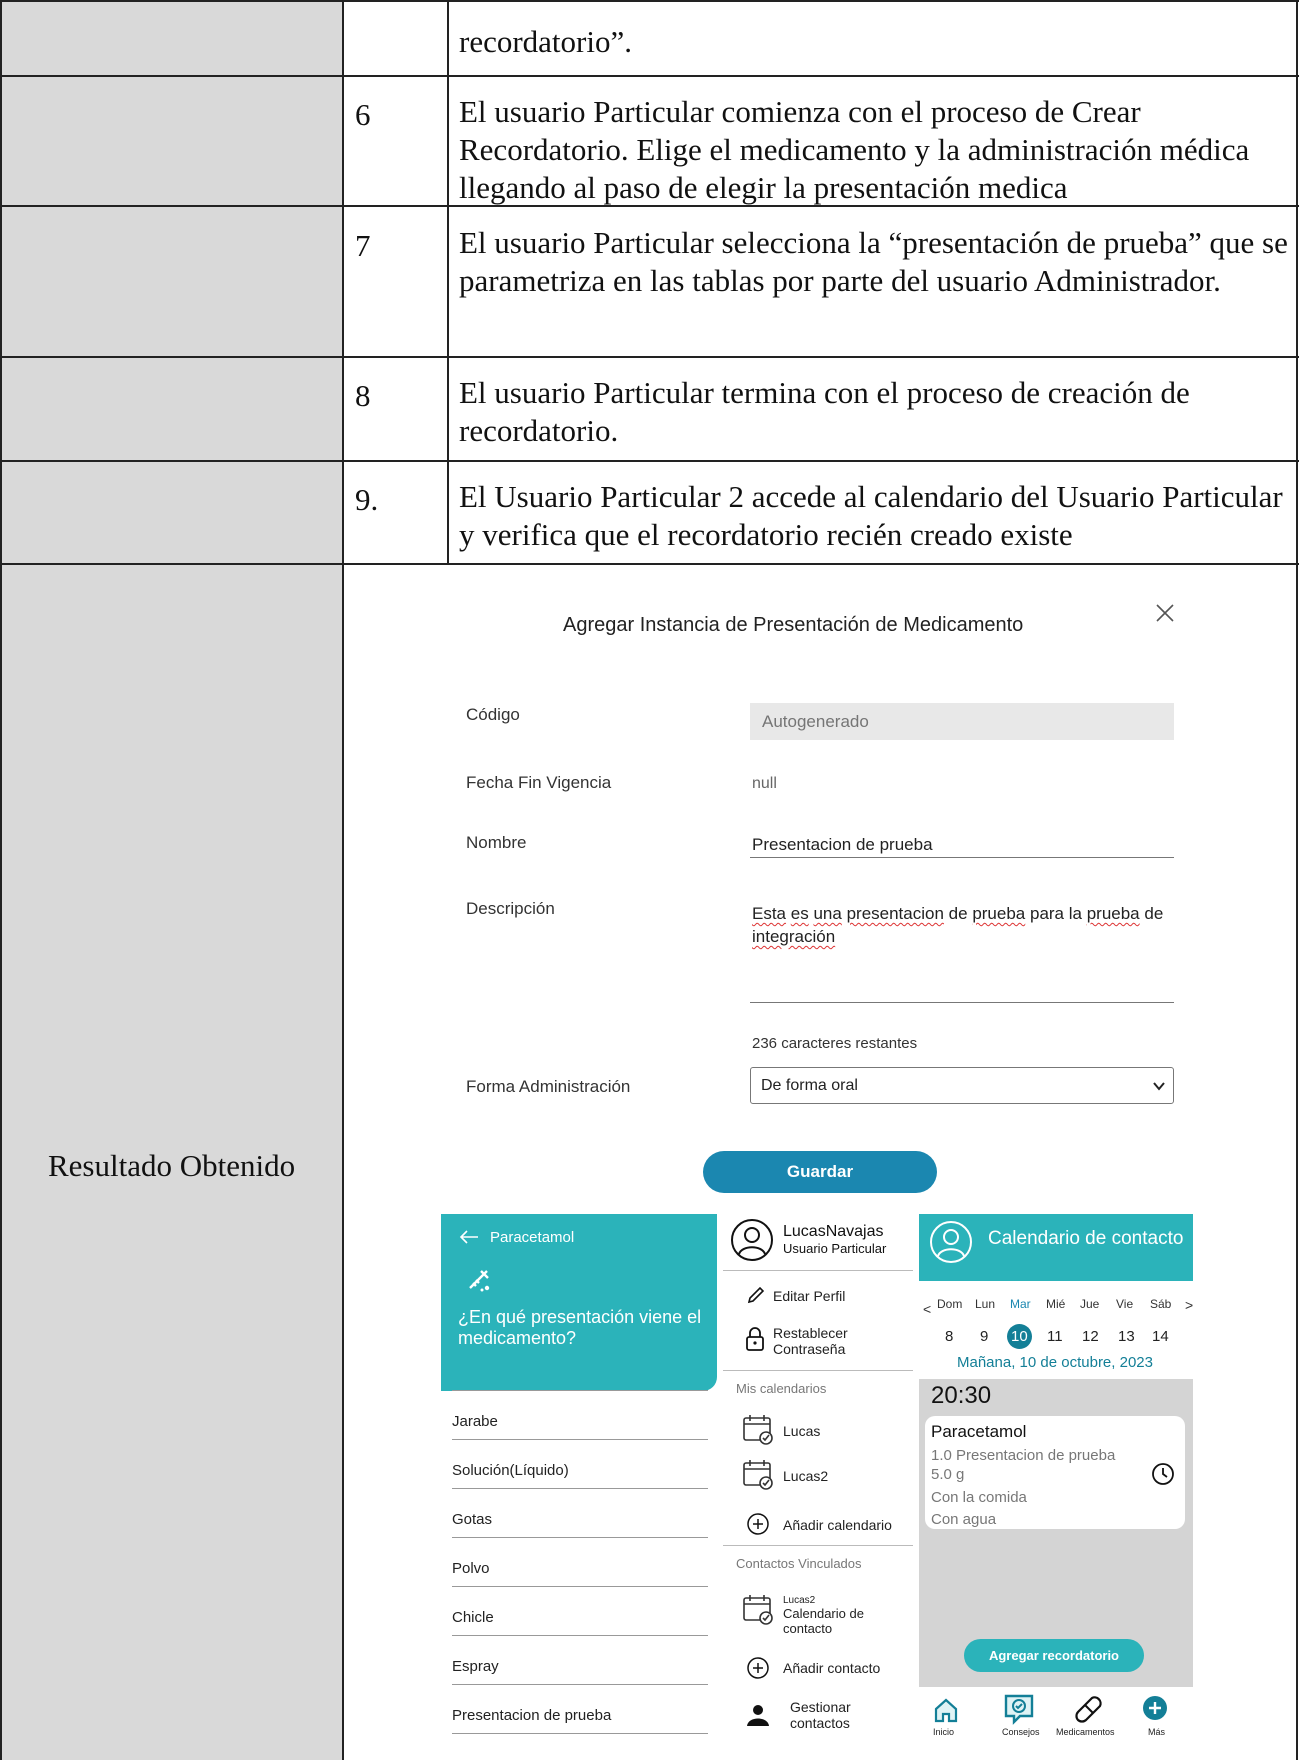 This screenshot has height=1760, width=1299. I want to click on forma-select-value: De forma oral, so click(809, 1085).